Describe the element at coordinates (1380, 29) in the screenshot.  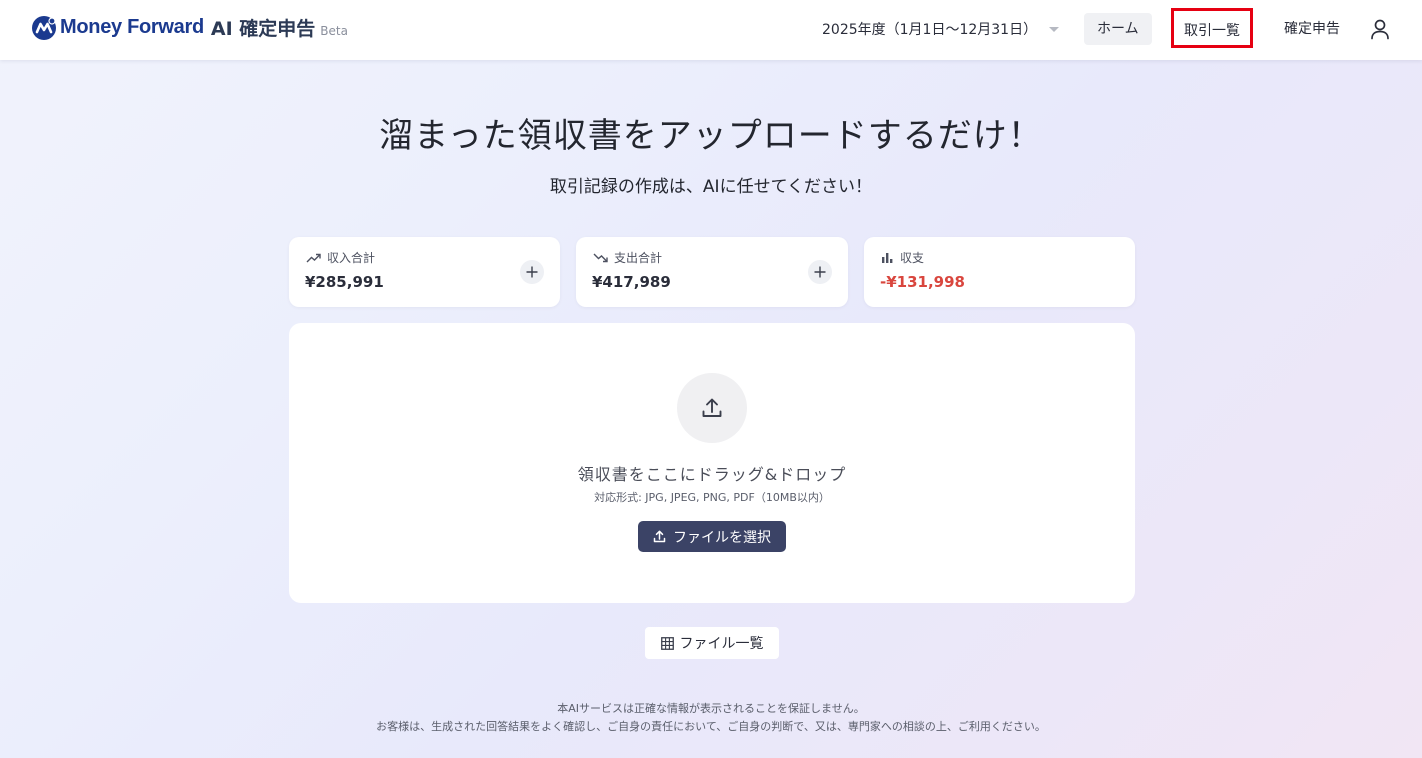
I see `user-icon` at that location.